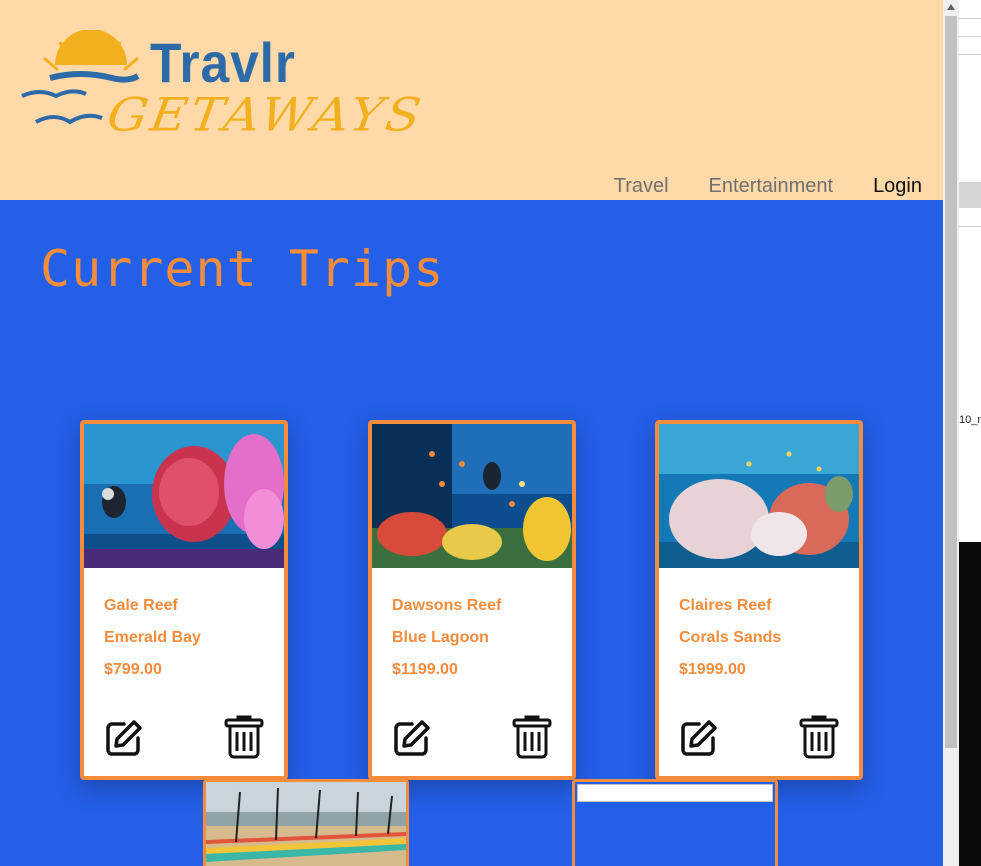 Image resolution: width=981 pixels, height=866 pixels. Describe the element at coordinates (970, 433) in the screenshot. I see `background-window: 10_n` at that location.